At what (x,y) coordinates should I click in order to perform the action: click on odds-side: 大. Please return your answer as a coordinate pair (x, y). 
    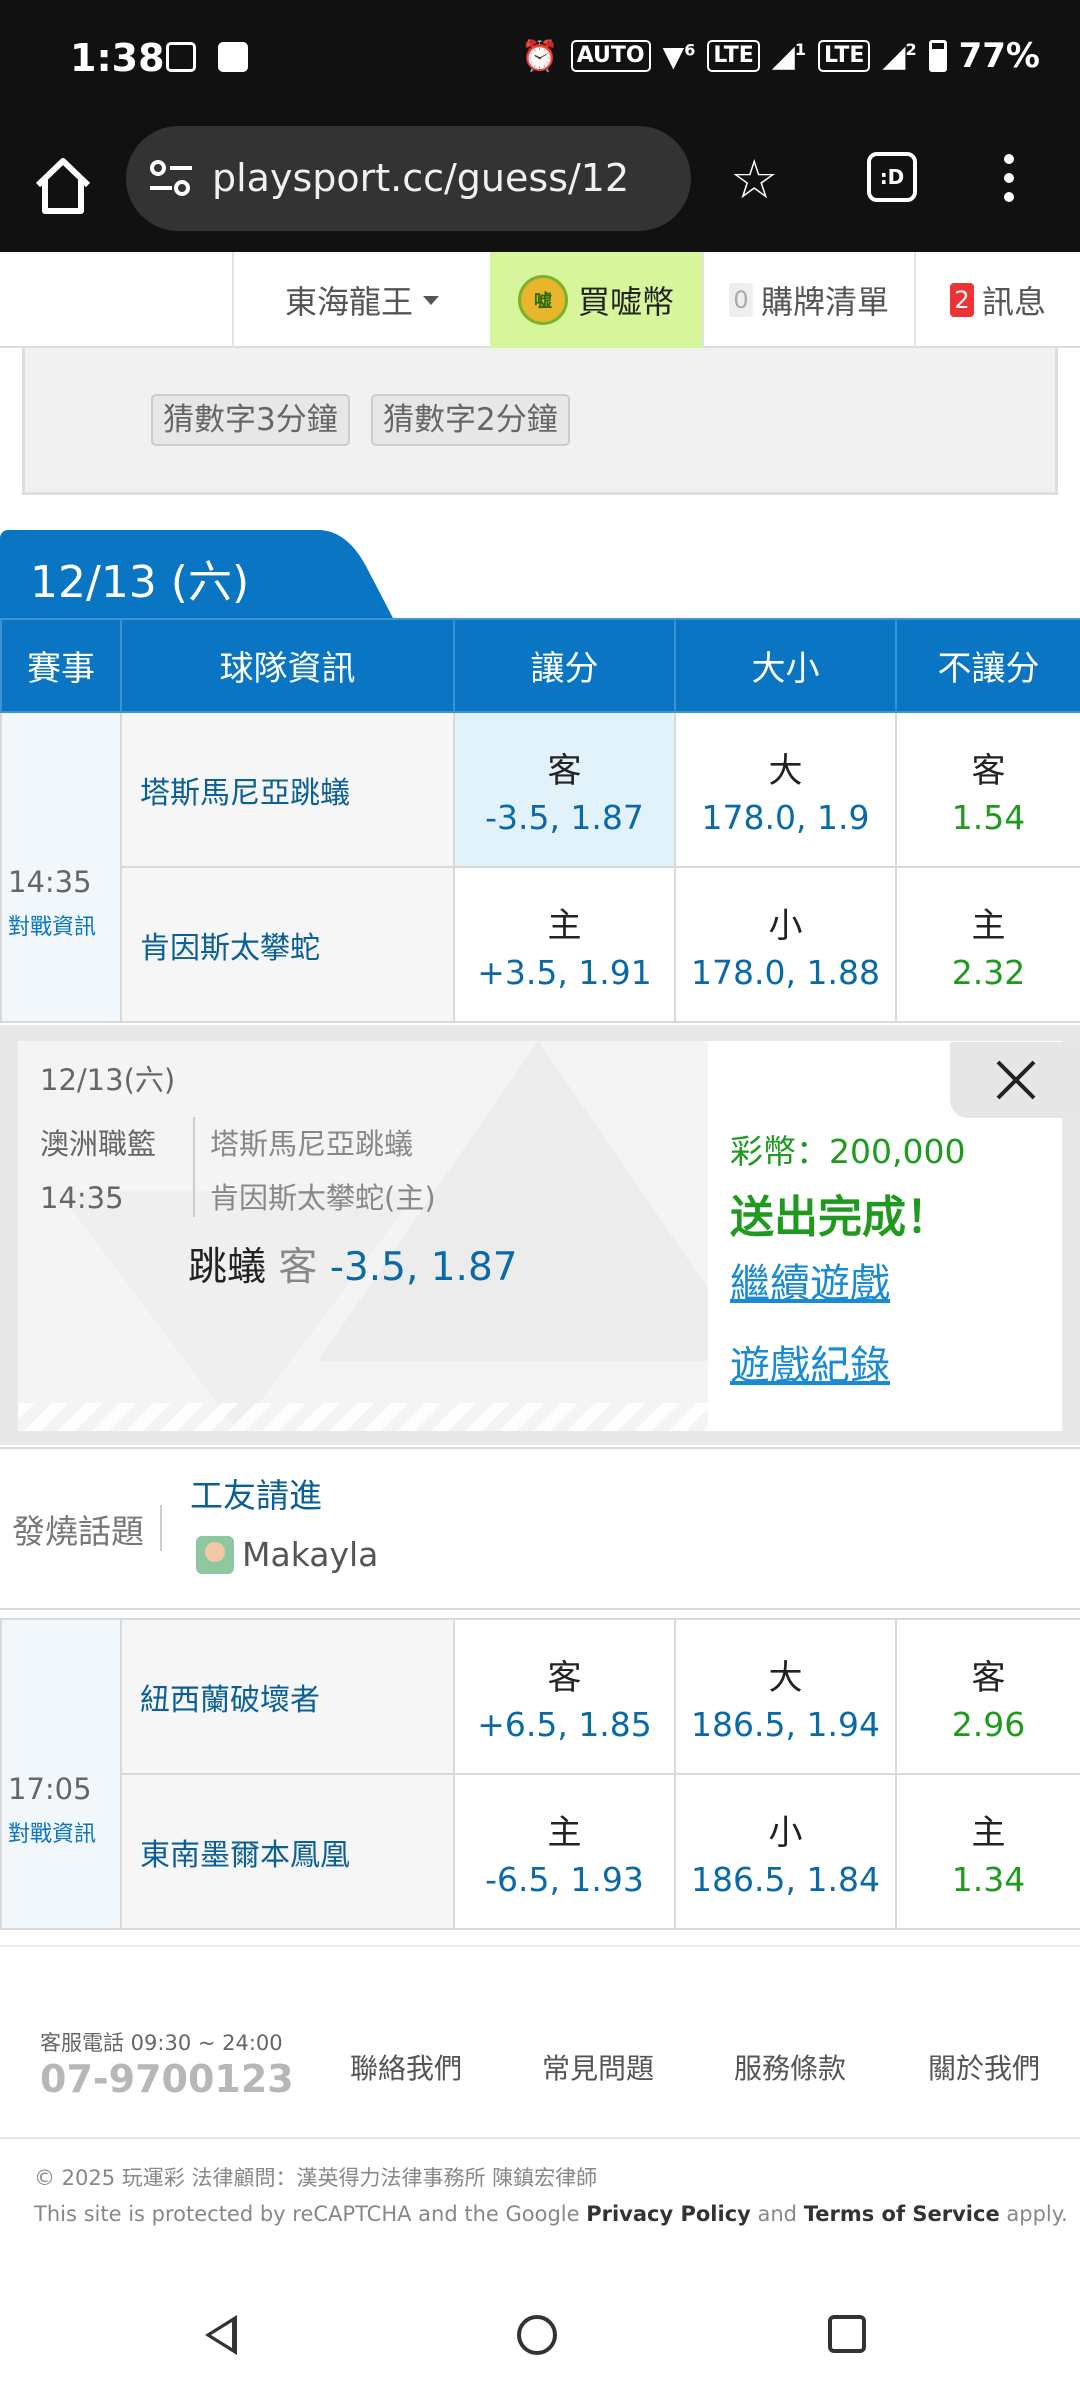
    Looking at the image, I should click on (785, 770).